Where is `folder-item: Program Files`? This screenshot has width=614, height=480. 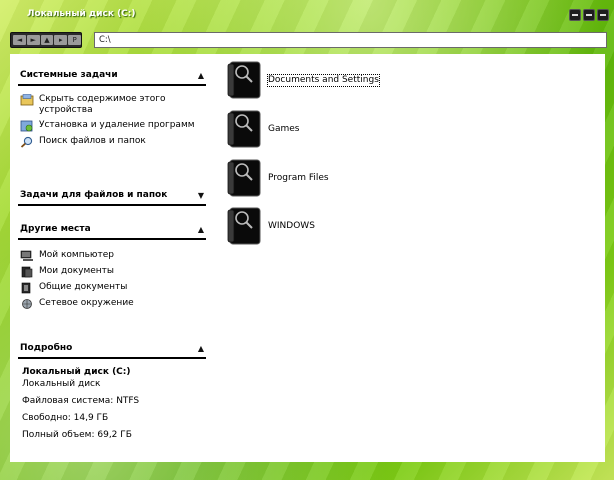
folder-item: Program Files is located at coordinates (275, 178).